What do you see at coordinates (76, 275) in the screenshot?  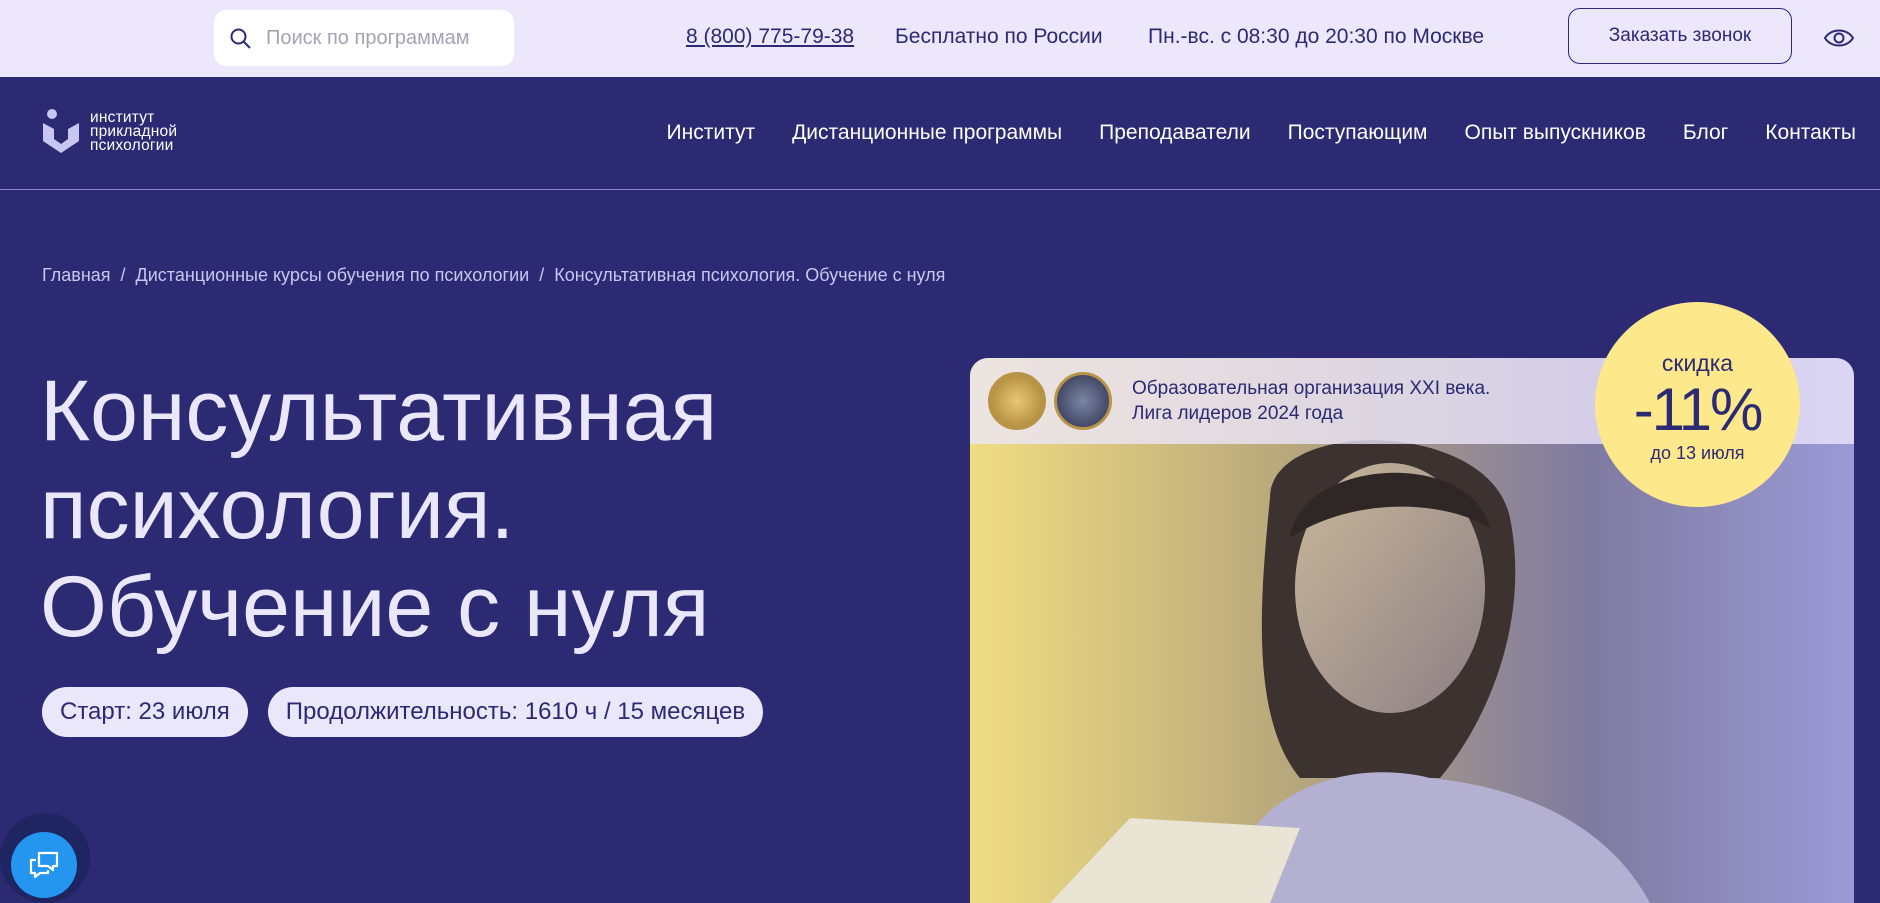 I see `breadcrumb-home: Главная` at bounding box center [76, 275].